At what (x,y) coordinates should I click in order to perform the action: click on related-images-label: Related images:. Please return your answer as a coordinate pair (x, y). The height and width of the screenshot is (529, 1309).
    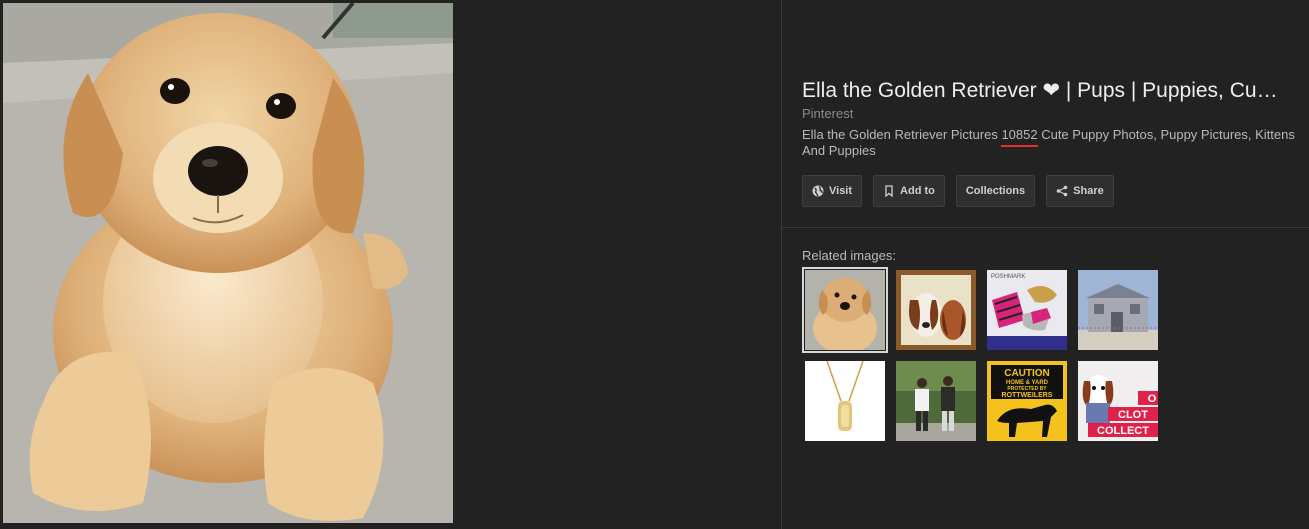
    Looking at the image, I should click on (849, 255).